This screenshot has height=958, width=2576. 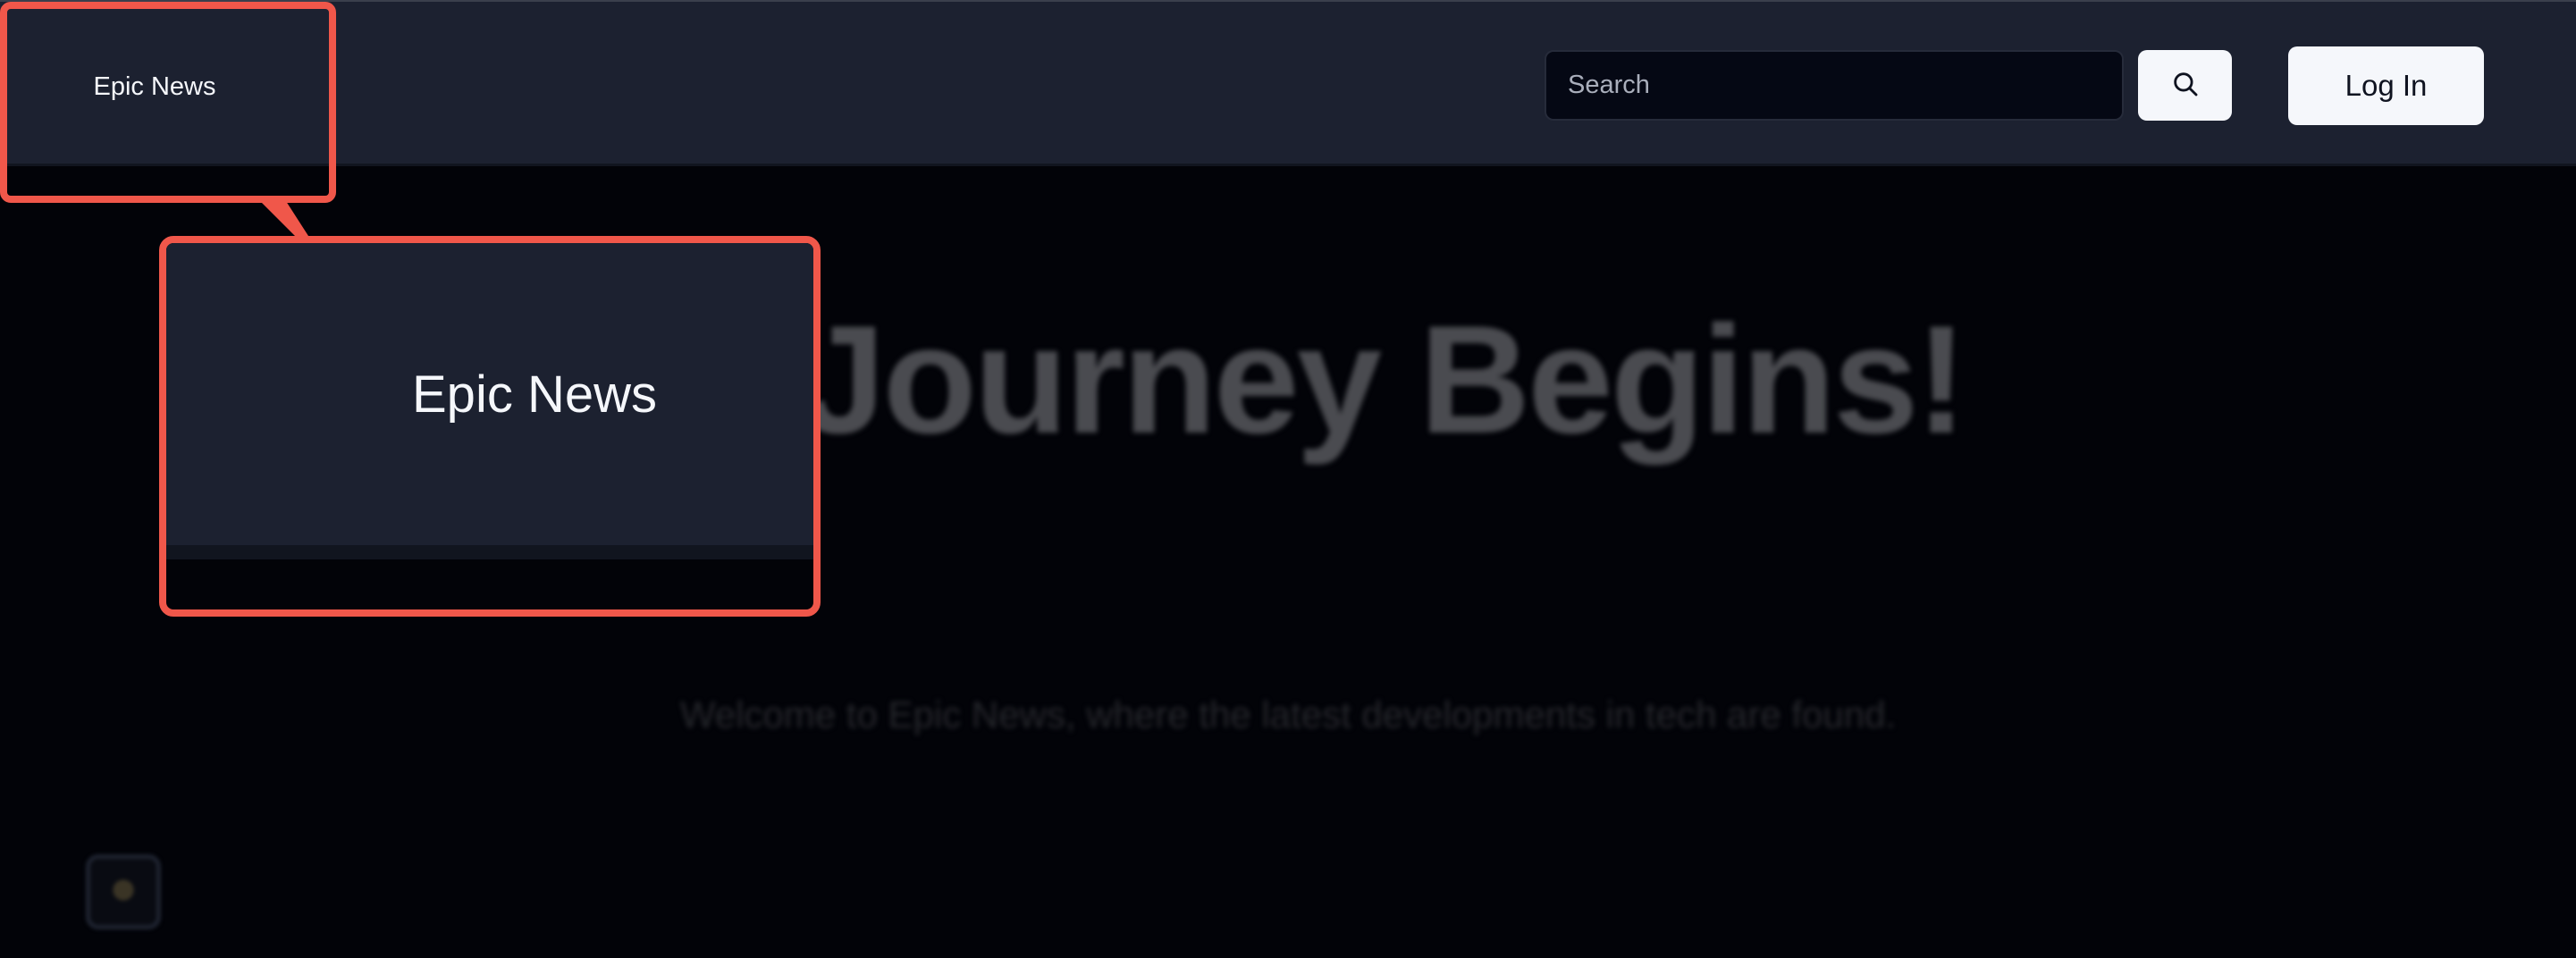 I want to click on search-icon, so click(x=2185, y=85).